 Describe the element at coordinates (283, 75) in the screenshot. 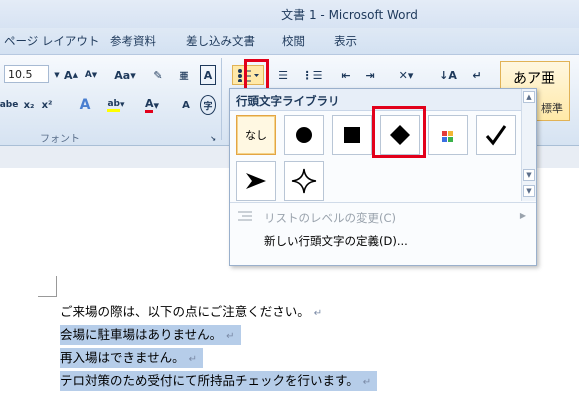

I see `numbering-button: ☰` at that location.